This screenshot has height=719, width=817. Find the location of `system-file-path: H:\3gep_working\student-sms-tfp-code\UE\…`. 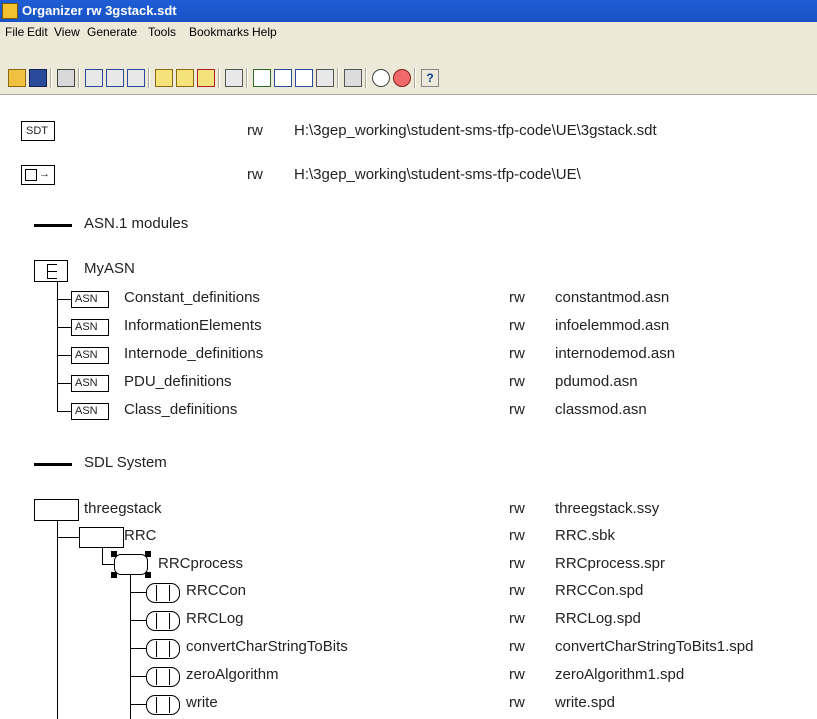

system-file-path: H:\3gep_working\student-sms-tfp-code\UE\… is located at coordinates (475, 130).